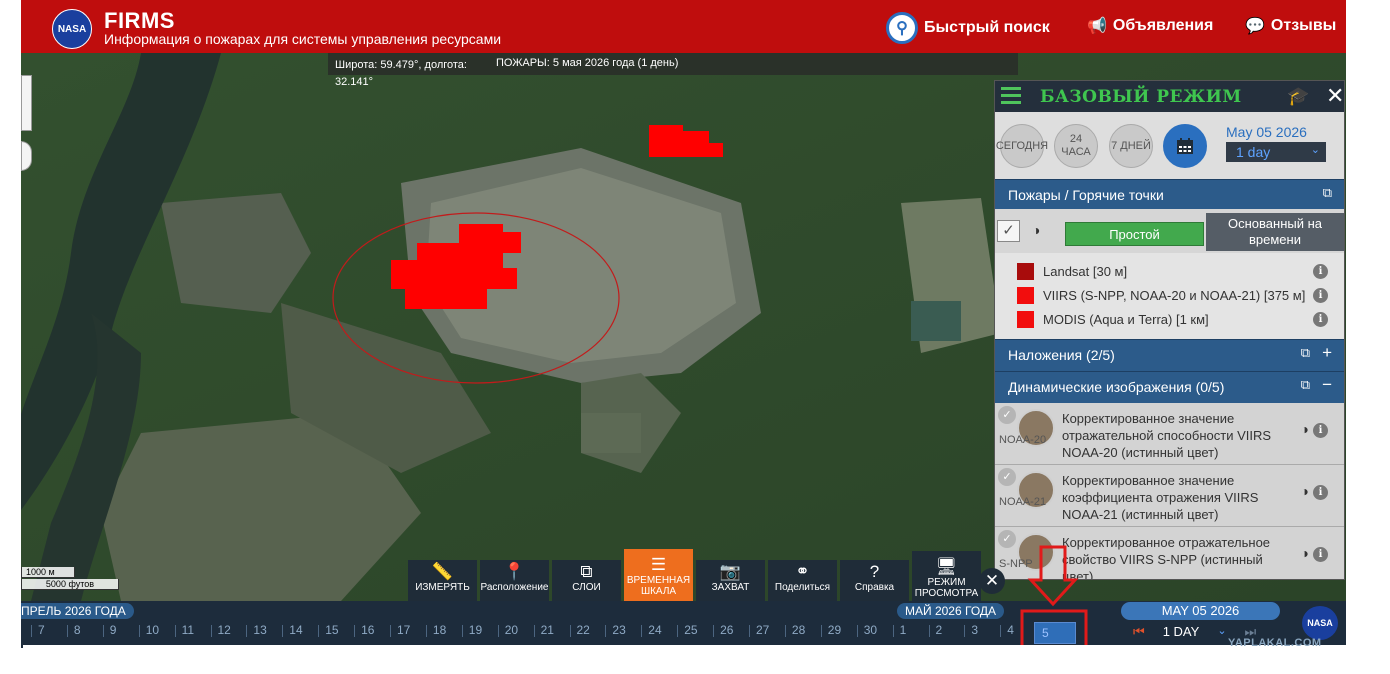  What do you see at coordinates (399, 630) in the screenshot?
I see `timeline-day: 17` at bounding box center [399, 630].